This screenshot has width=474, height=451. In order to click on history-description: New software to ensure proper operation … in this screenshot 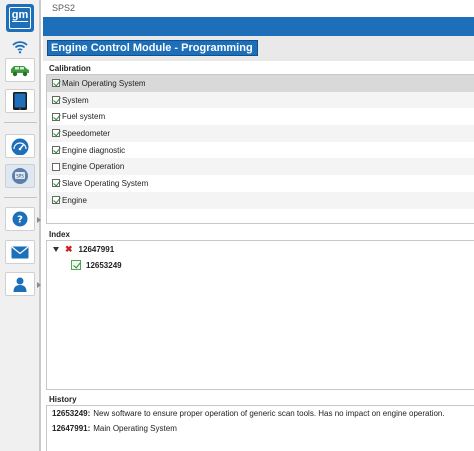, I will do `click(269, 413)`.